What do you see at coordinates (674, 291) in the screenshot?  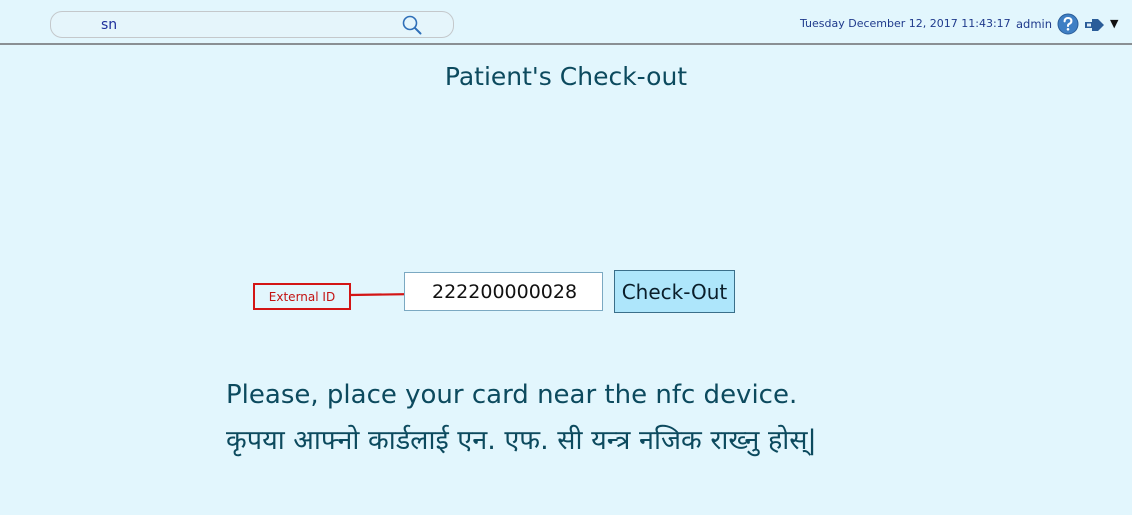 I see `check-out-button: Check-Out` at bounding box center [674, 291].